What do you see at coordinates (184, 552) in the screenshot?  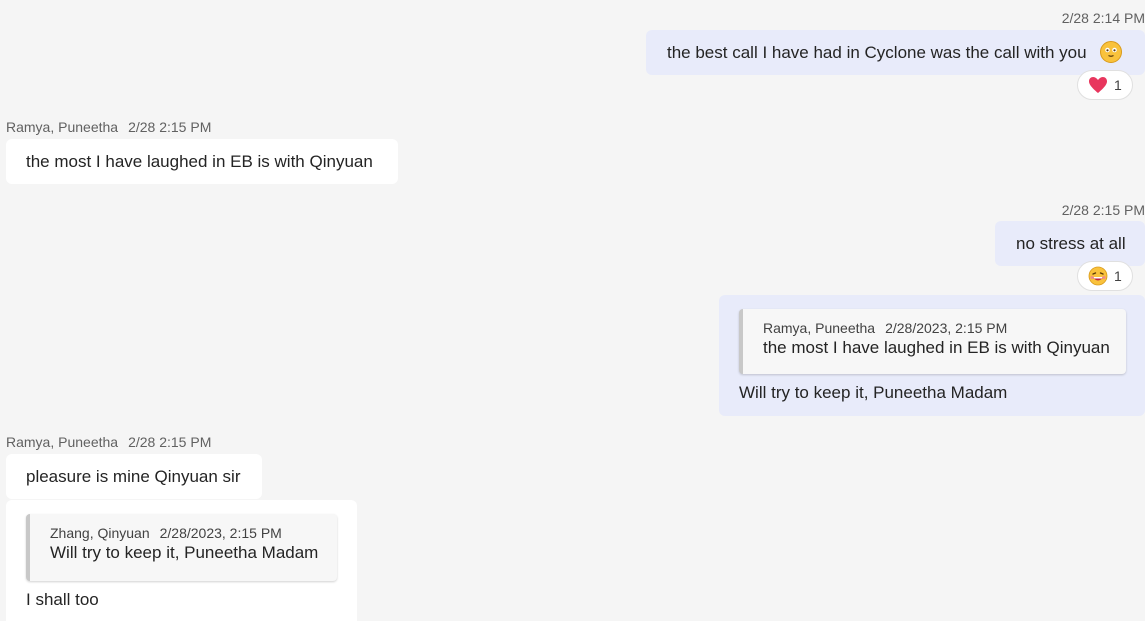 I see `quote-text: Will try to keep it, Puneetha Madam` at bounding box center [184, 552].